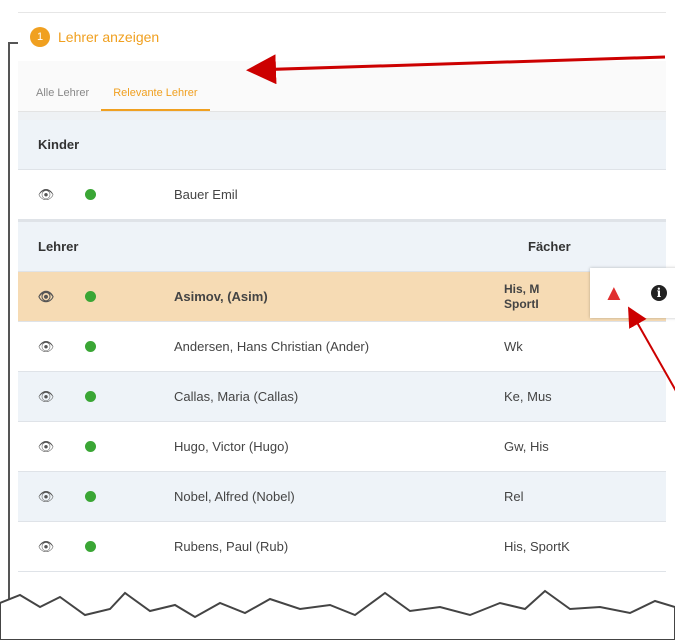  I want to click on tab-shade, so click(342, 116).